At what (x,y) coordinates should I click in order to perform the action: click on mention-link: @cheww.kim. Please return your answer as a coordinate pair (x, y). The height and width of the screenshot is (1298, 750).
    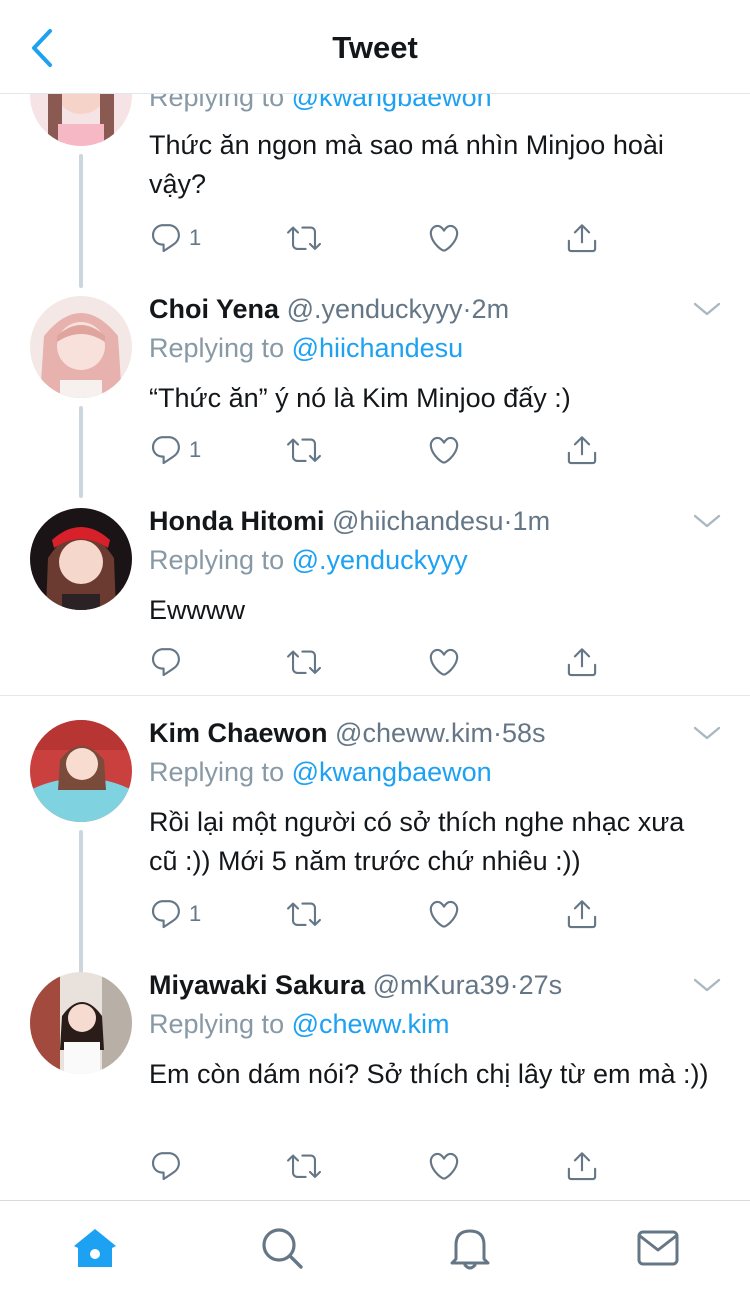
    Looking at the image, I should click on (371, 1024).